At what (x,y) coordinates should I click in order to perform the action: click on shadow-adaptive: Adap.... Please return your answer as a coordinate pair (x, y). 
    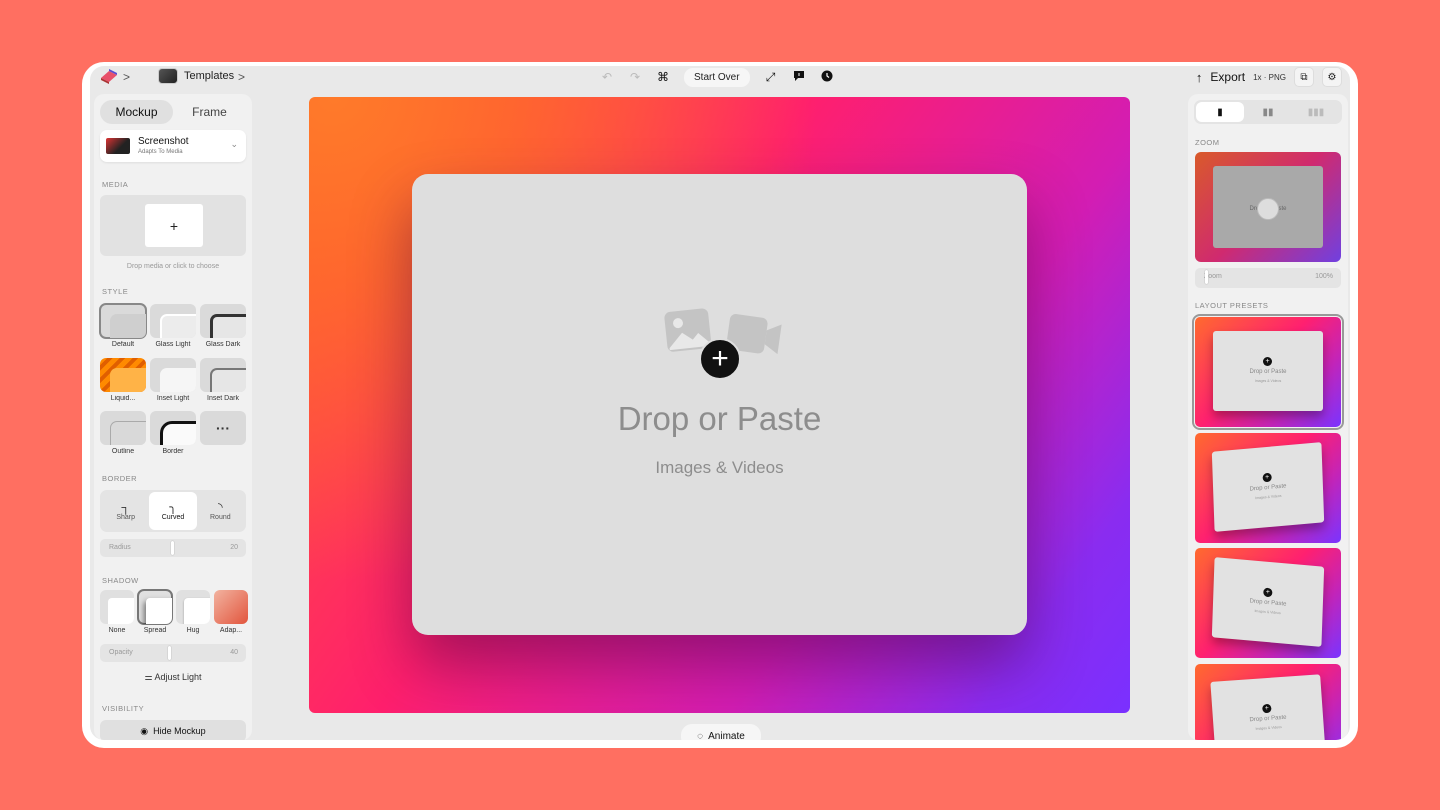
    Looking at the image, I should click on (231, 612).